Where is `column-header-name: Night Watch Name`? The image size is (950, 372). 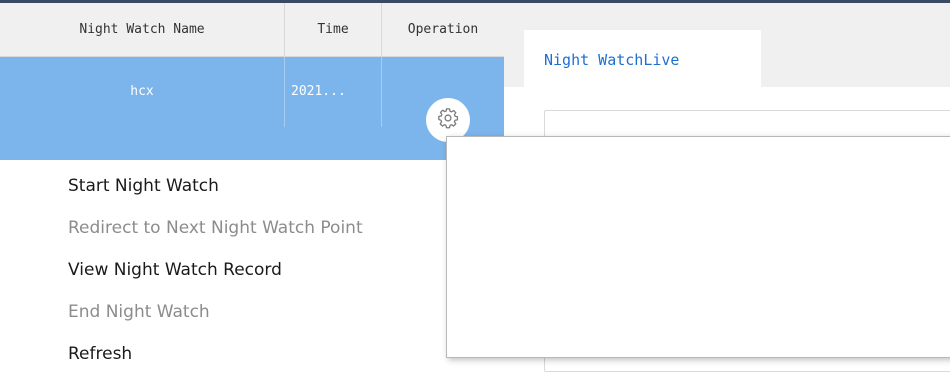
column-header-name: Night Watch Name is located at coordinates (142, 29).